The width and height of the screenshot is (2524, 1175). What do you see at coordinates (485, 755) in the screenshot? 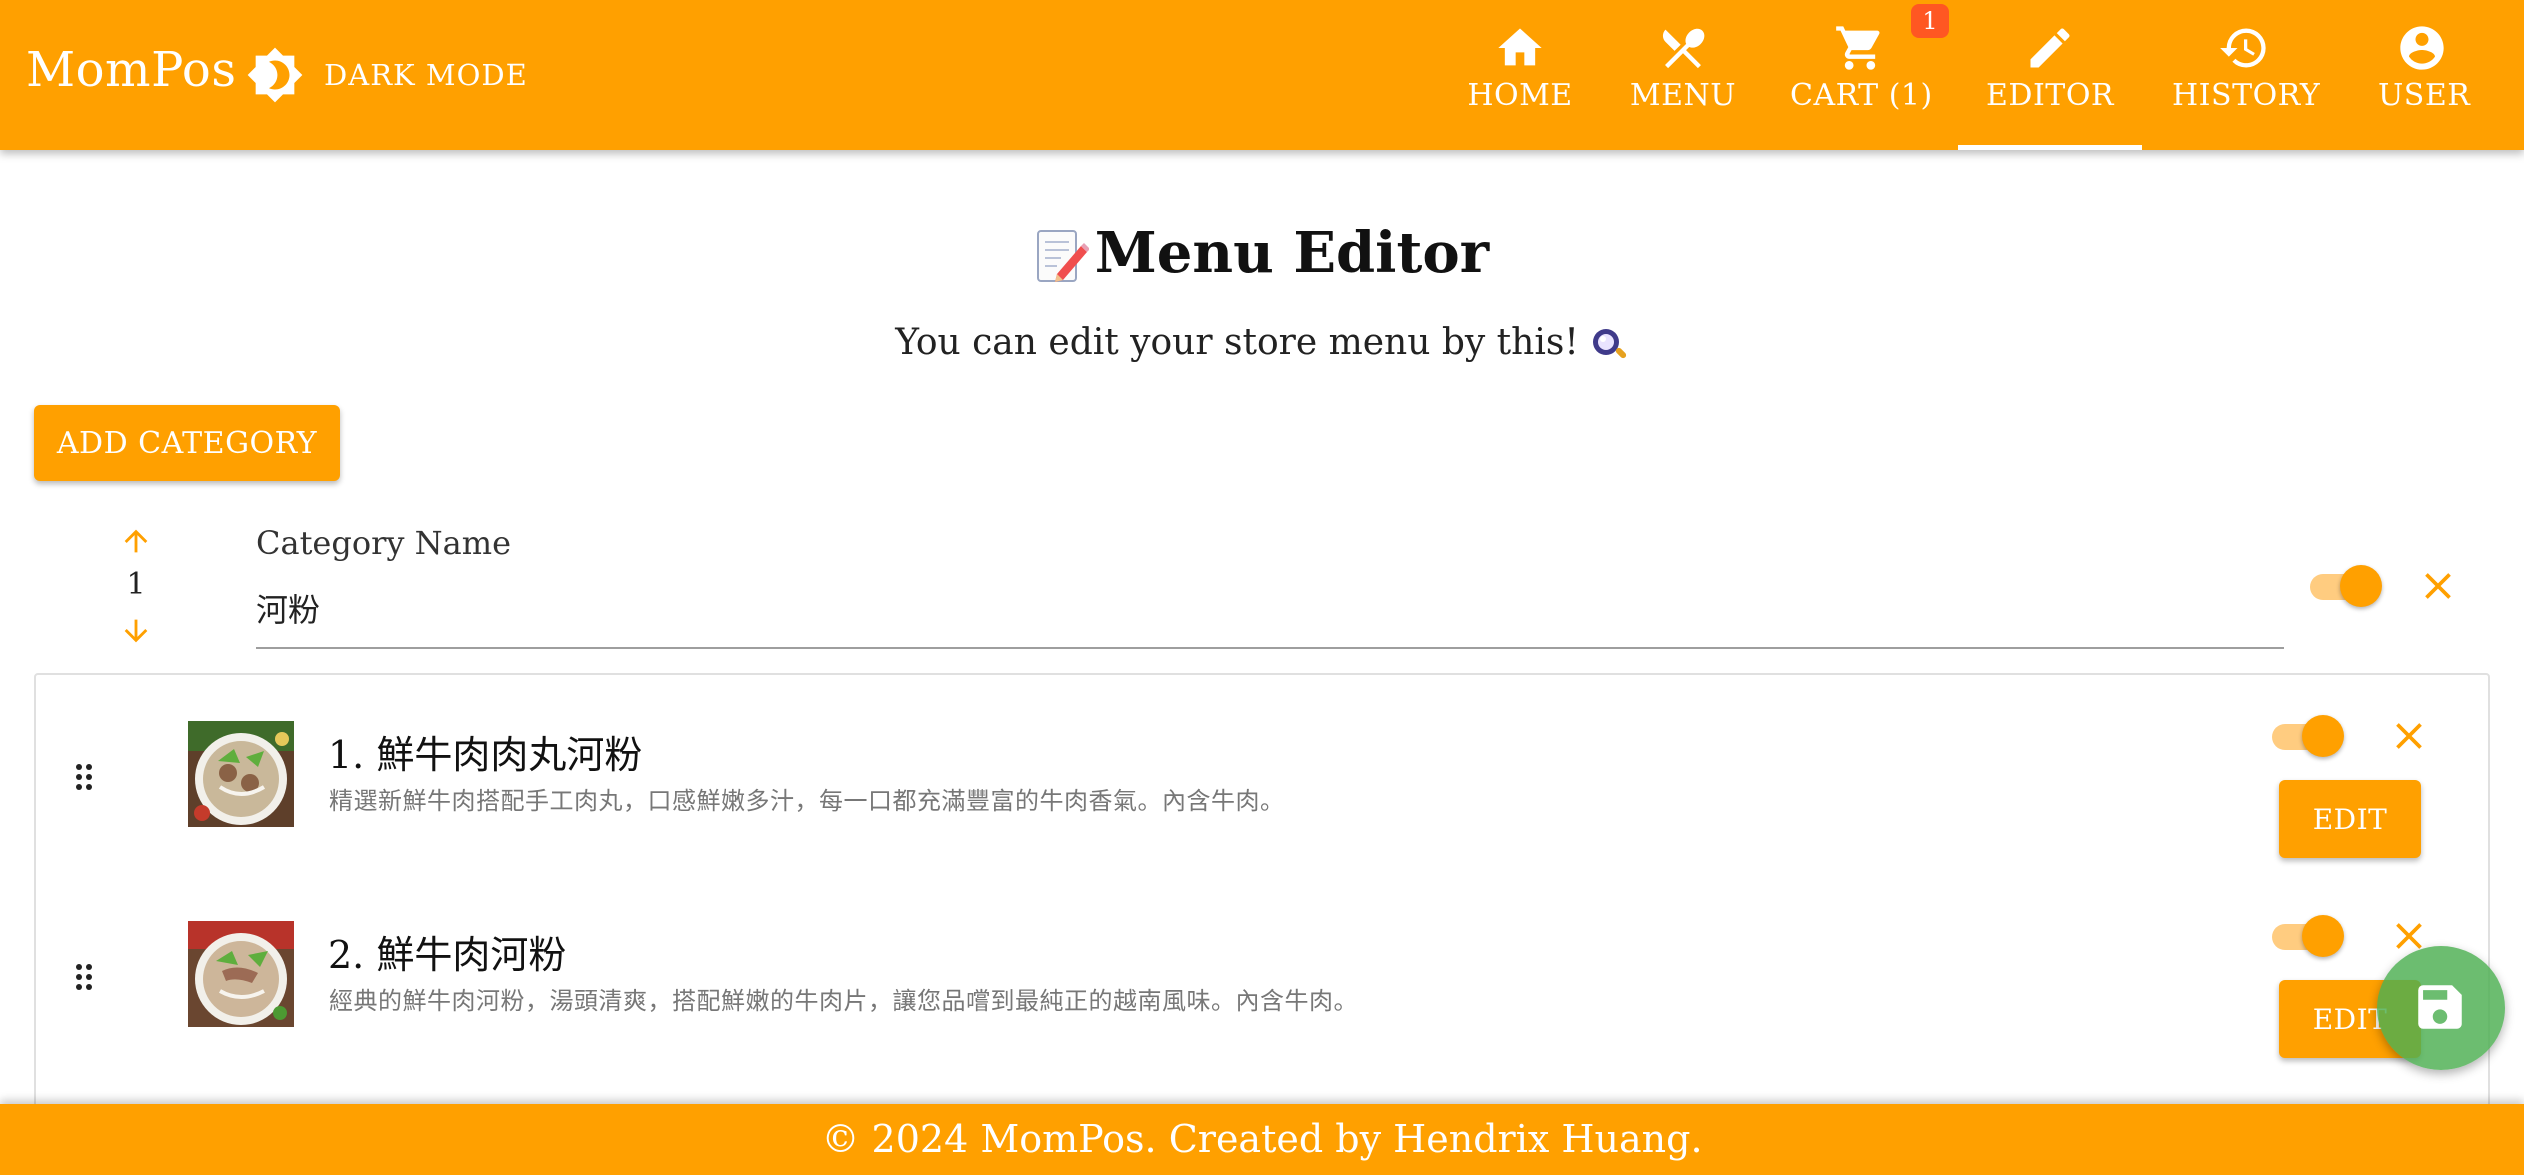
I see `item-name: 1. 鮮牛肉肉丸河粉` at bounding box center [485, 755].